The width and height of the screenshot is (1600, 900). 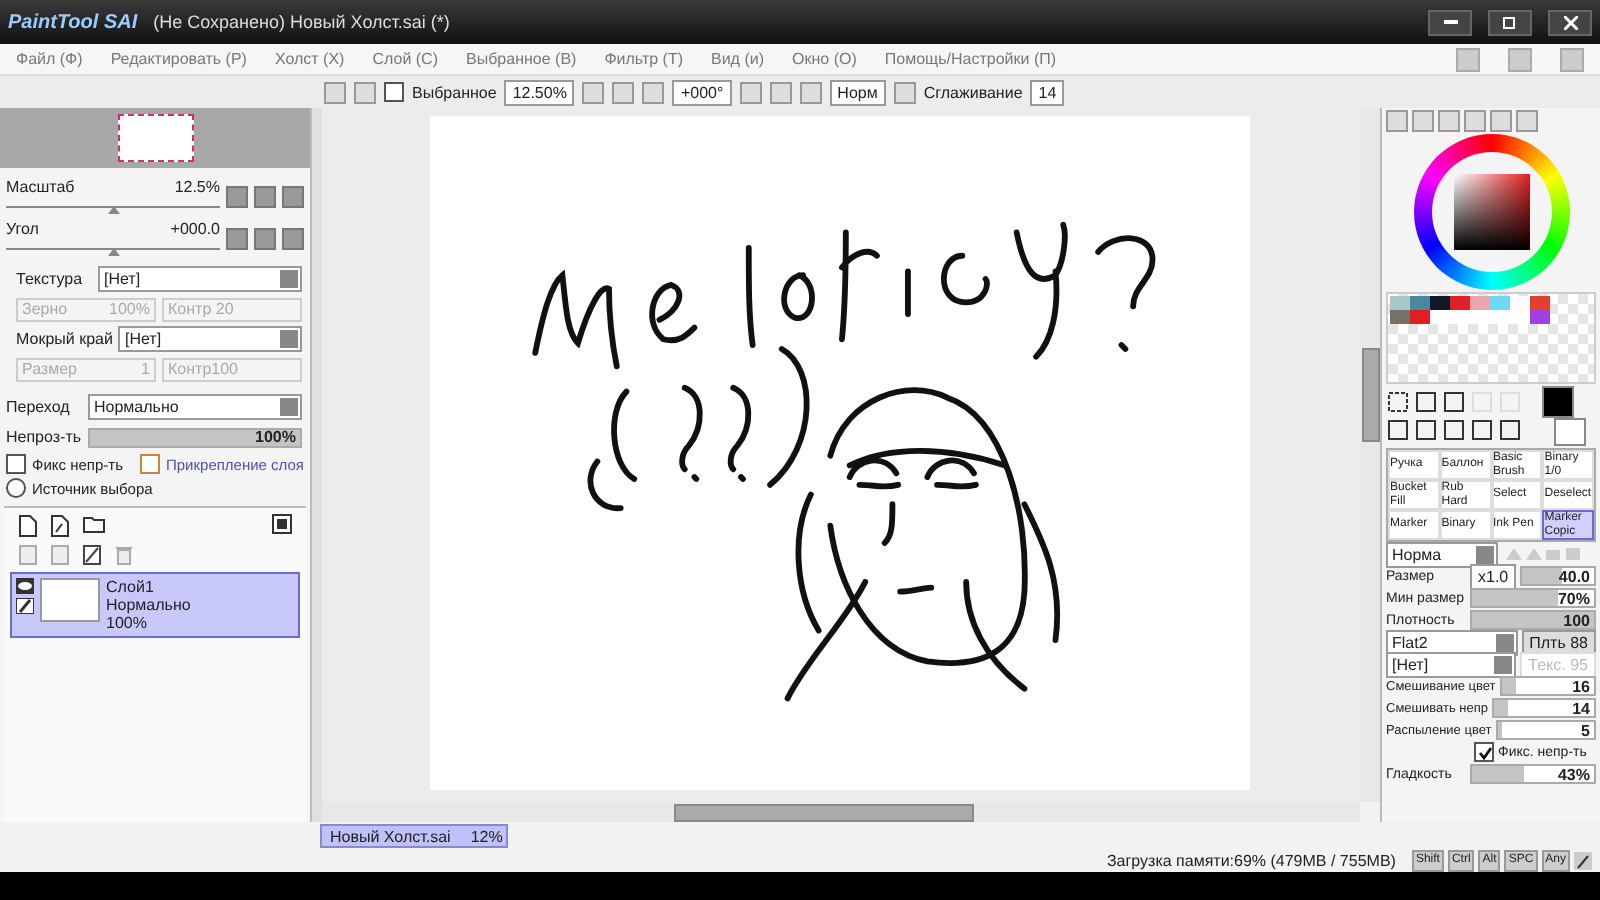 I want to click on document-tab: Новый Холст.sai 12%, so click(x=414, y=836).